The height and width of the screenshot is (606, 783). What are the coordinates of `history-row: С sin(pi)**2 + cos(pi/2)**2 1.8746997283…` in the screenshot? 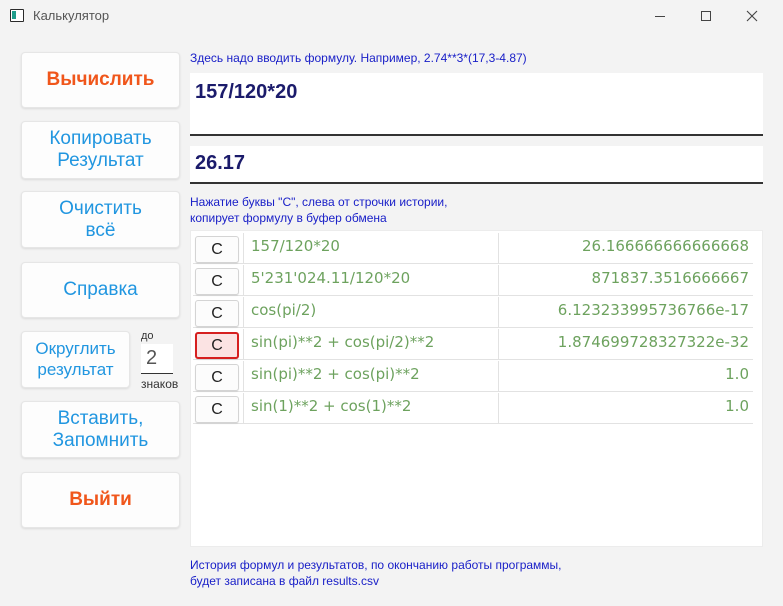 It's located at (473, 344).